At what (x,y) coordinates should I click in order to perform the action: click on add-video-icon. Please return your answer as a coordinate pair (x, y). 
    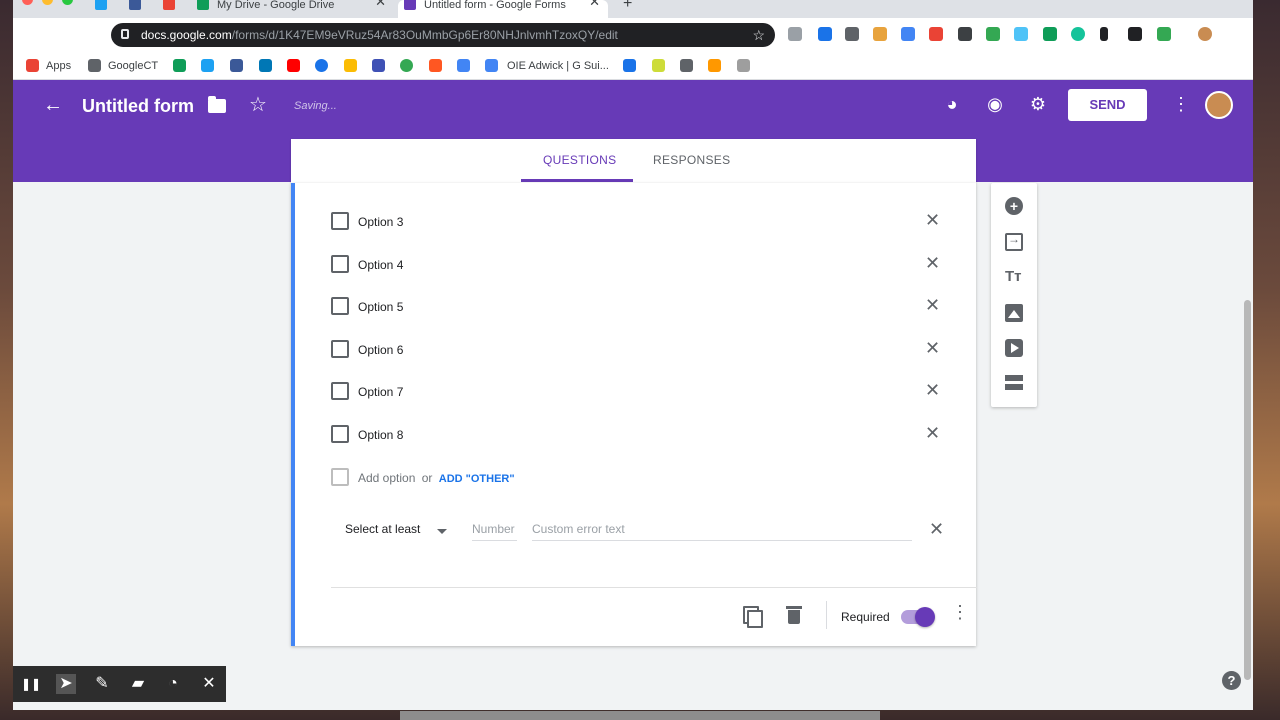
    Looking at the image, I should click on (1014, 348).